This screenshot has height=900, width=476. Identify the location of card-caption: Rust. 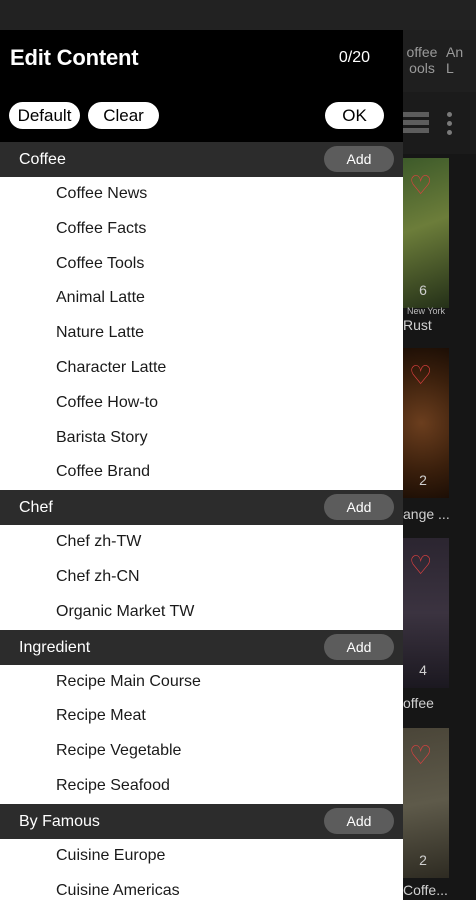
(417, 325).